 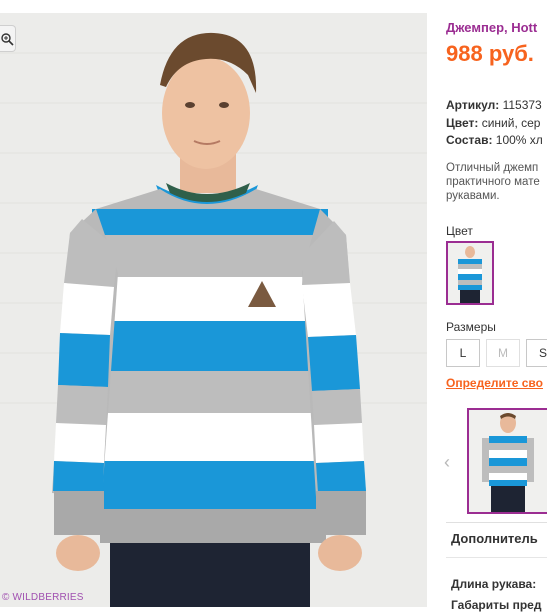 I want to click on spec-label: Артикул:, so click(x=473, y=105).